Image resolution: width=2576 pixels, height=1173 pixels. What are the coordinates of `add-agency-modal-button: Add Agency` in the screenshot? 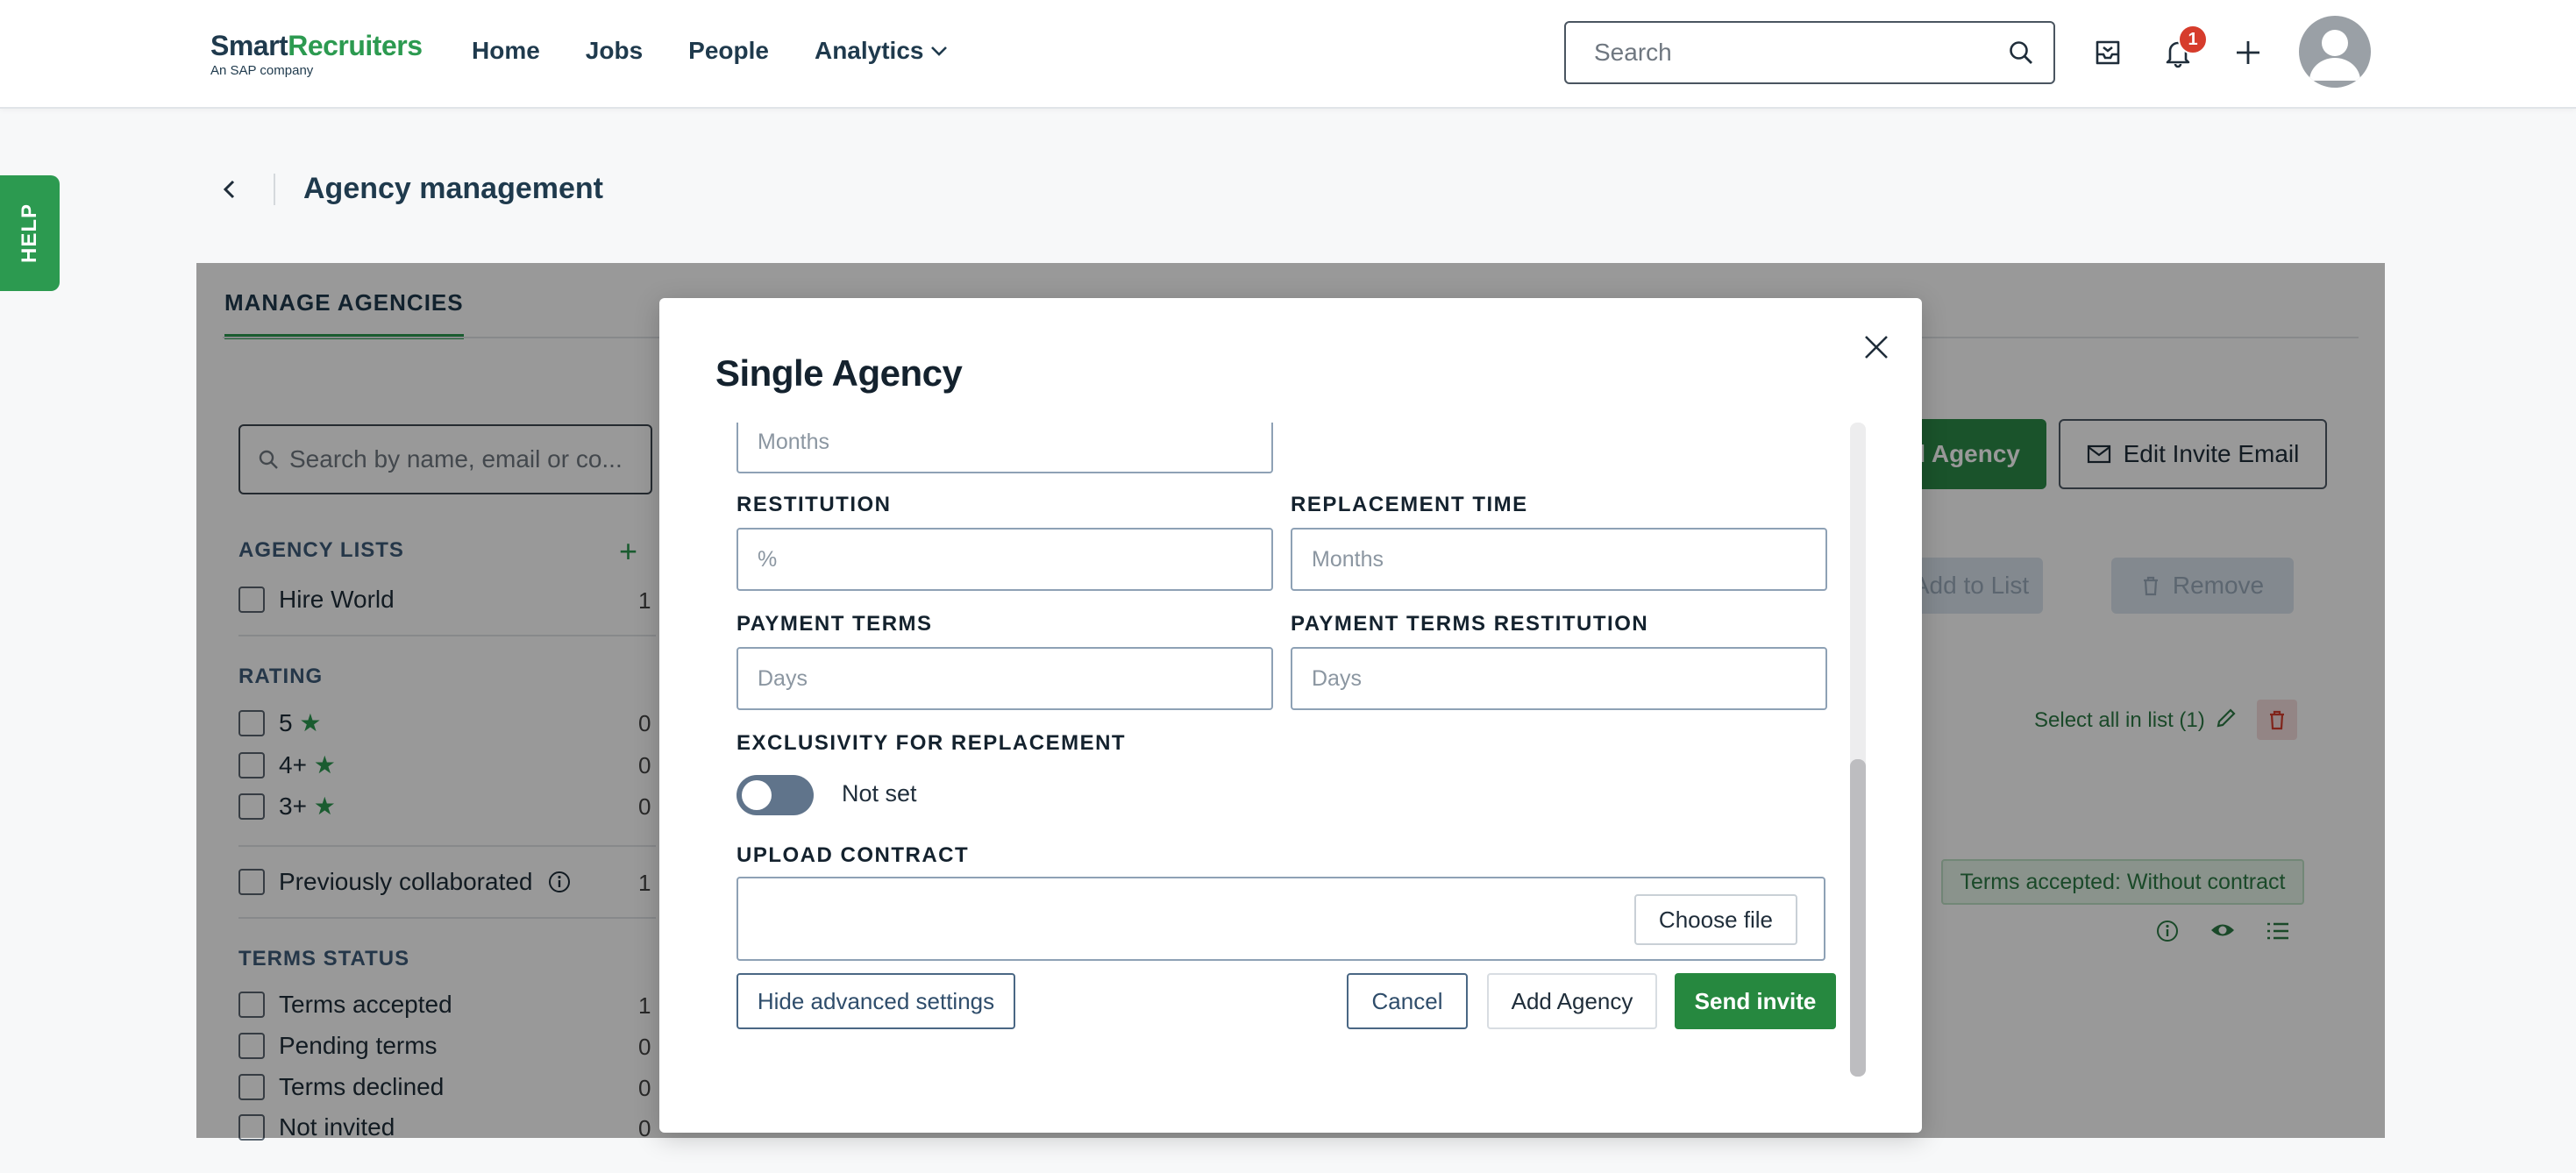 It's located at (1572, 1001).